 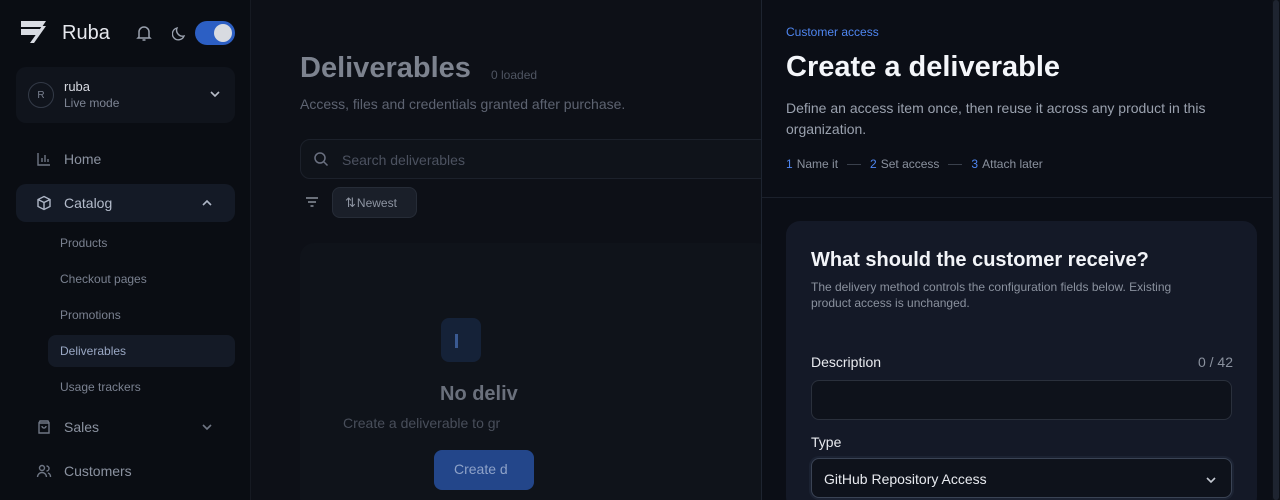 What do you see at coordinates (125, 427) in the screenshot?
I see `sidebar-item-sales: Sales` at bounding box center [125, 427].